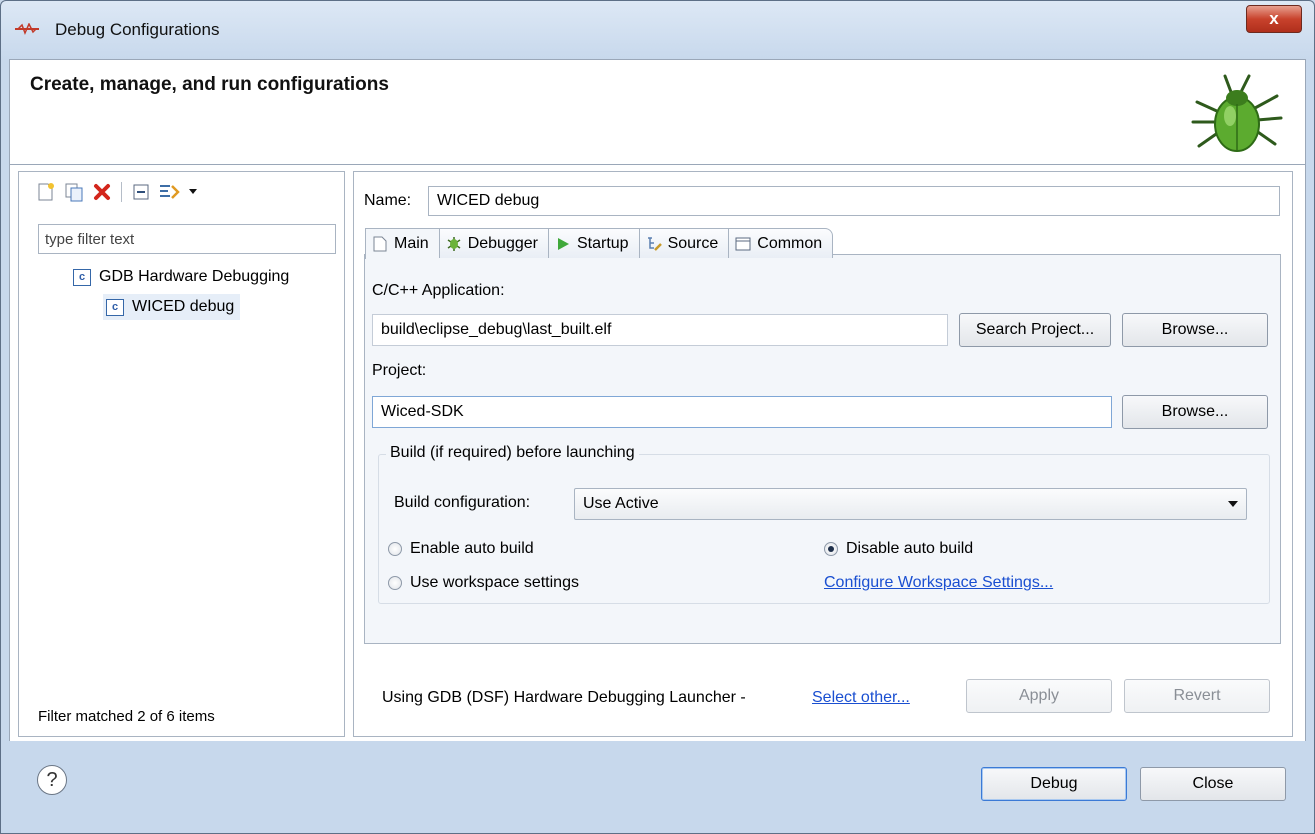 This screenshot has height=834, width=1315. I want to click on application-input, so click(660, 330).